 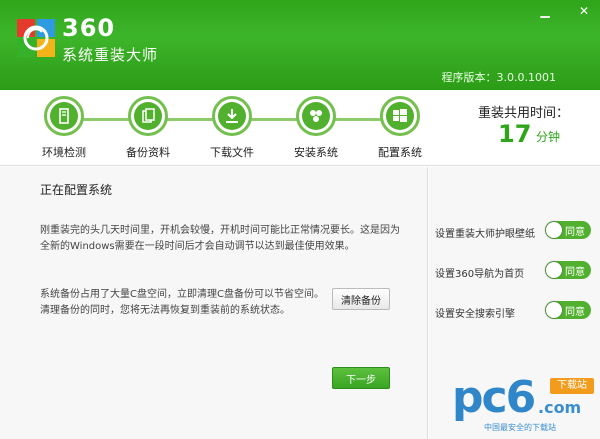 I want to click on option-search-engine: 设置安全搜索引擎 同意, so click(x=515, y=311).